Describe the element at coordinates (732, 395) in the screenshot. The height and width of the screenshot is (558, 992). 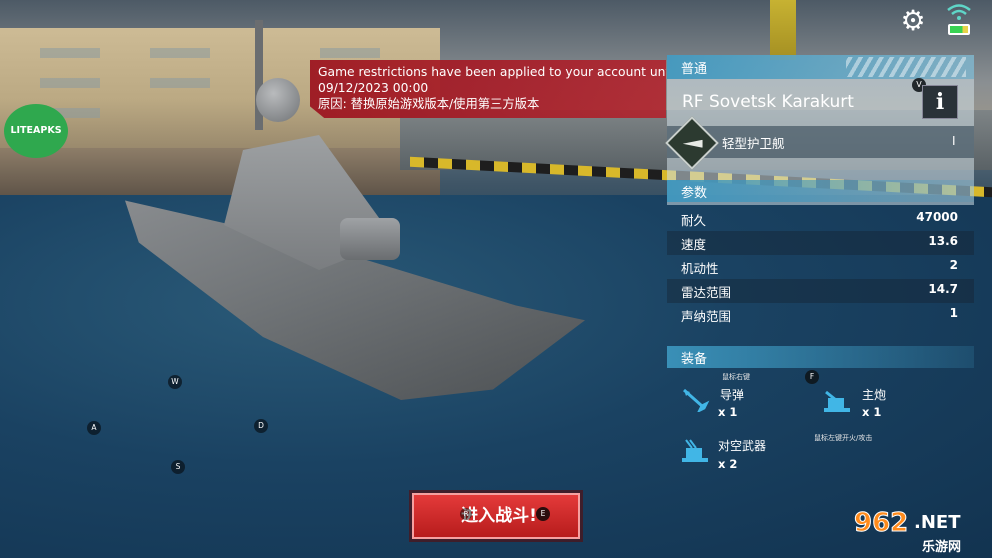
I see `missile-label: 导弹` at that location.